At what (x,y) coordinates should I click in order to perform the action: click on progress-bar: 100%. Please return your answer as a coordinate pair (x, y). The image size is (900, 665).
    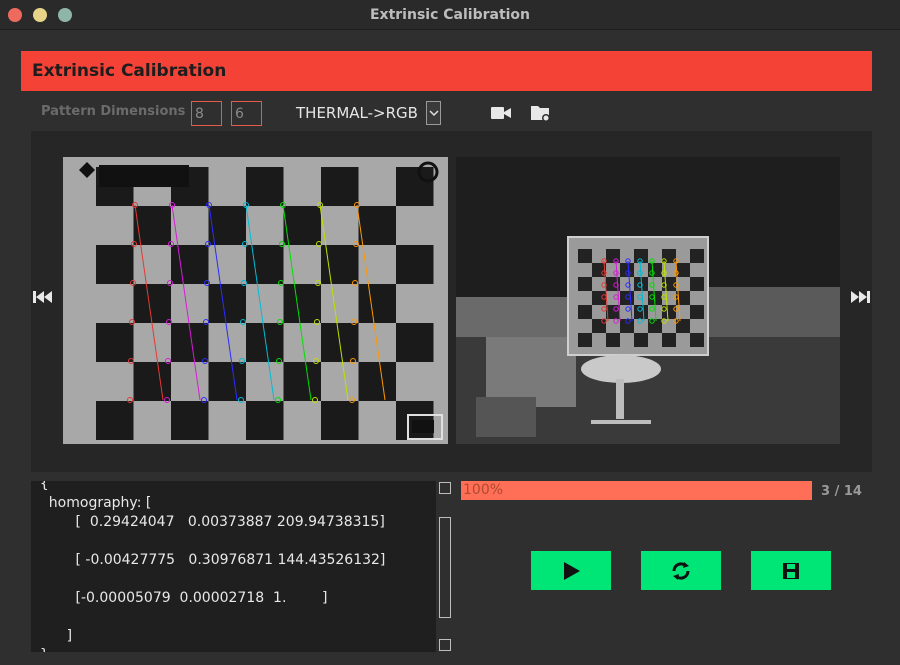
    Looking at the image, I should click on (636, 490).